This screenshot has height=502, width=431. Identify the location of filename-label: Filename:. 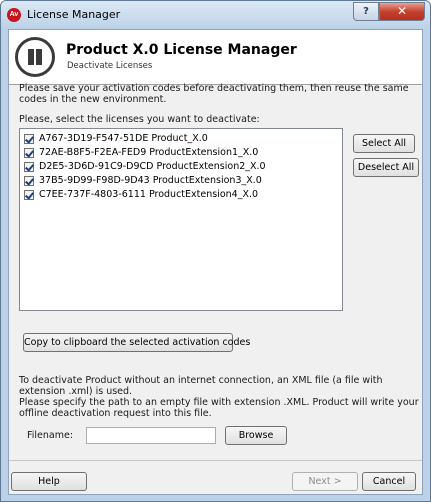
(50, 435).